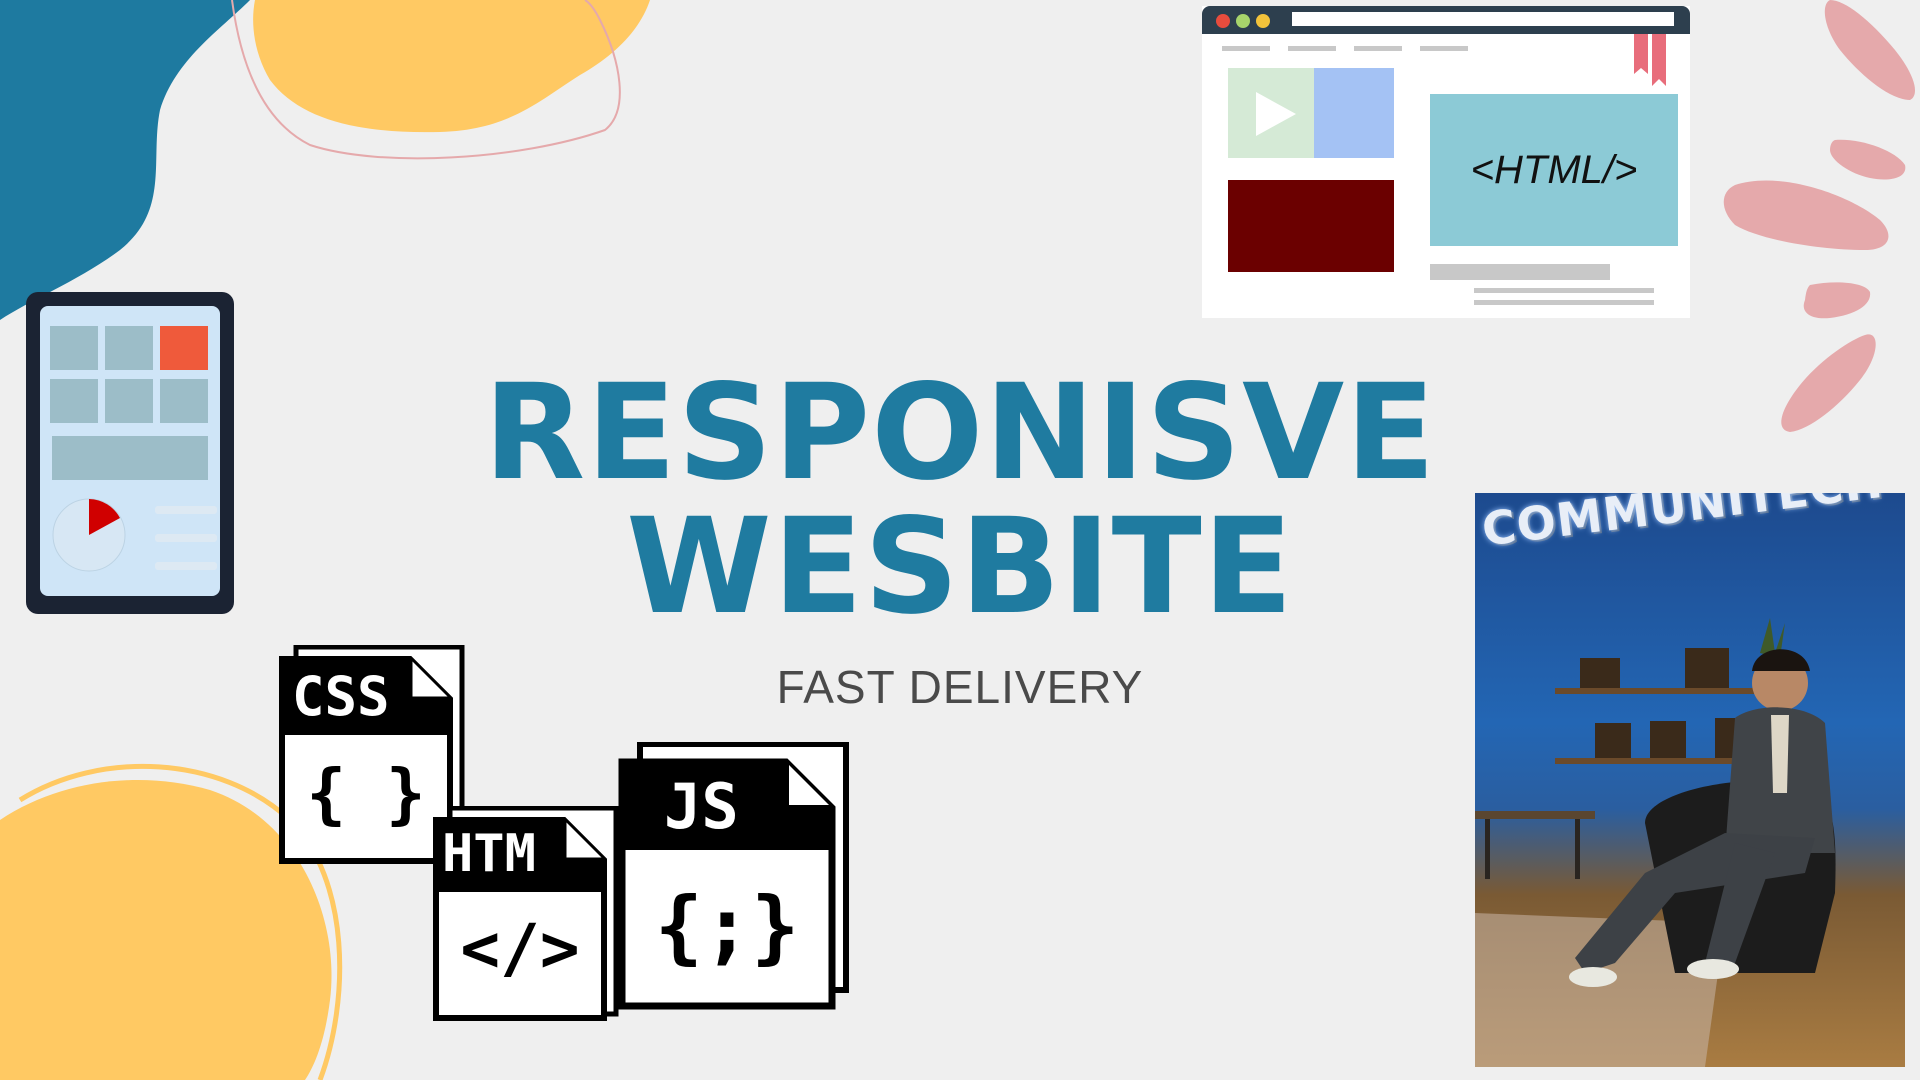  I want to click on photo-scene, so click(1655, 842).